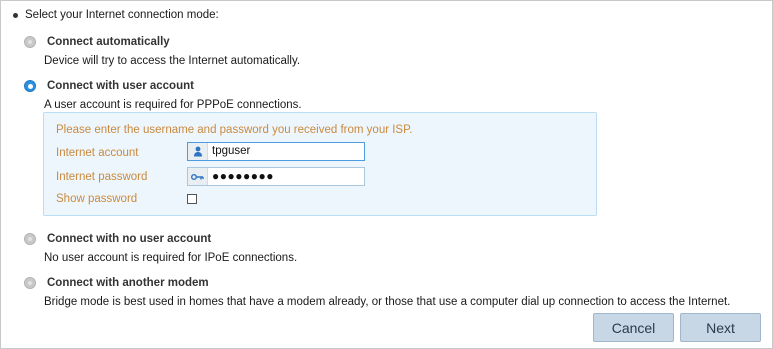 The width and height of the screenshot is (773, 349). I want to click on option-label: Connect with no user account, so click(129, 239).